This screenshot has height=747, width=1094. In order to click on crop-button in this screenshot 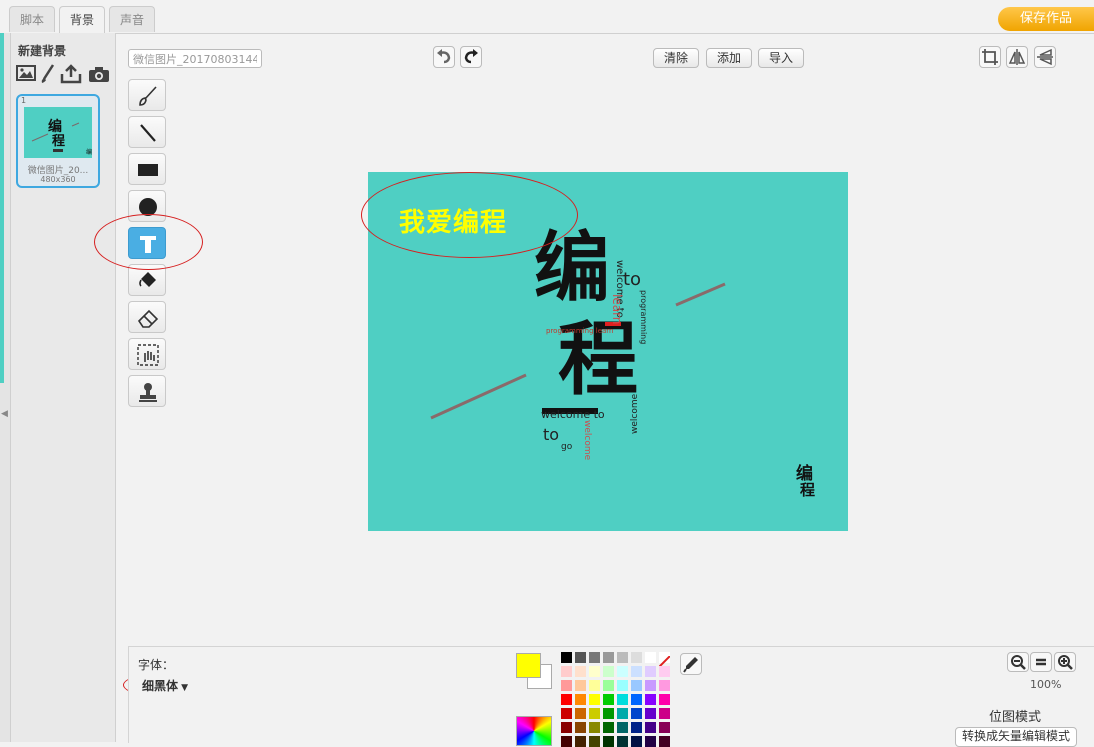, I will do `click(990, 57)`.